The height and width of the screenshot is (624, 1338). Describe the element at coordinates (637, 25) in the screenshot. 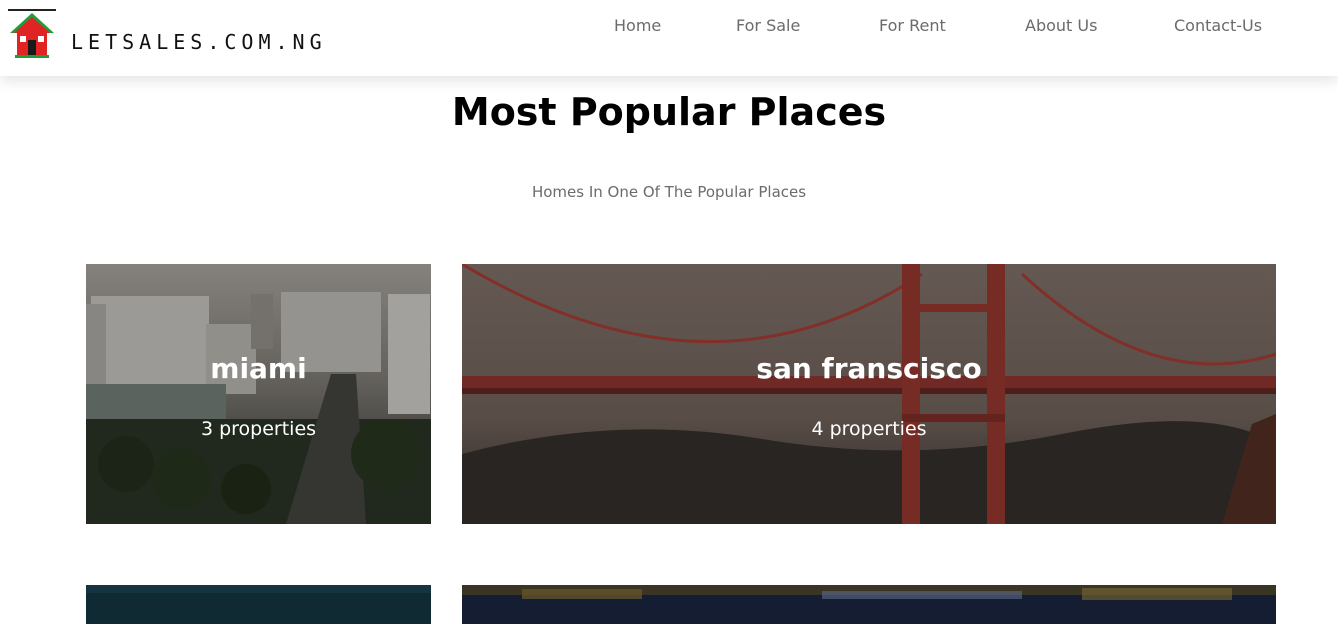

I see `nav-home: Home` at that location.